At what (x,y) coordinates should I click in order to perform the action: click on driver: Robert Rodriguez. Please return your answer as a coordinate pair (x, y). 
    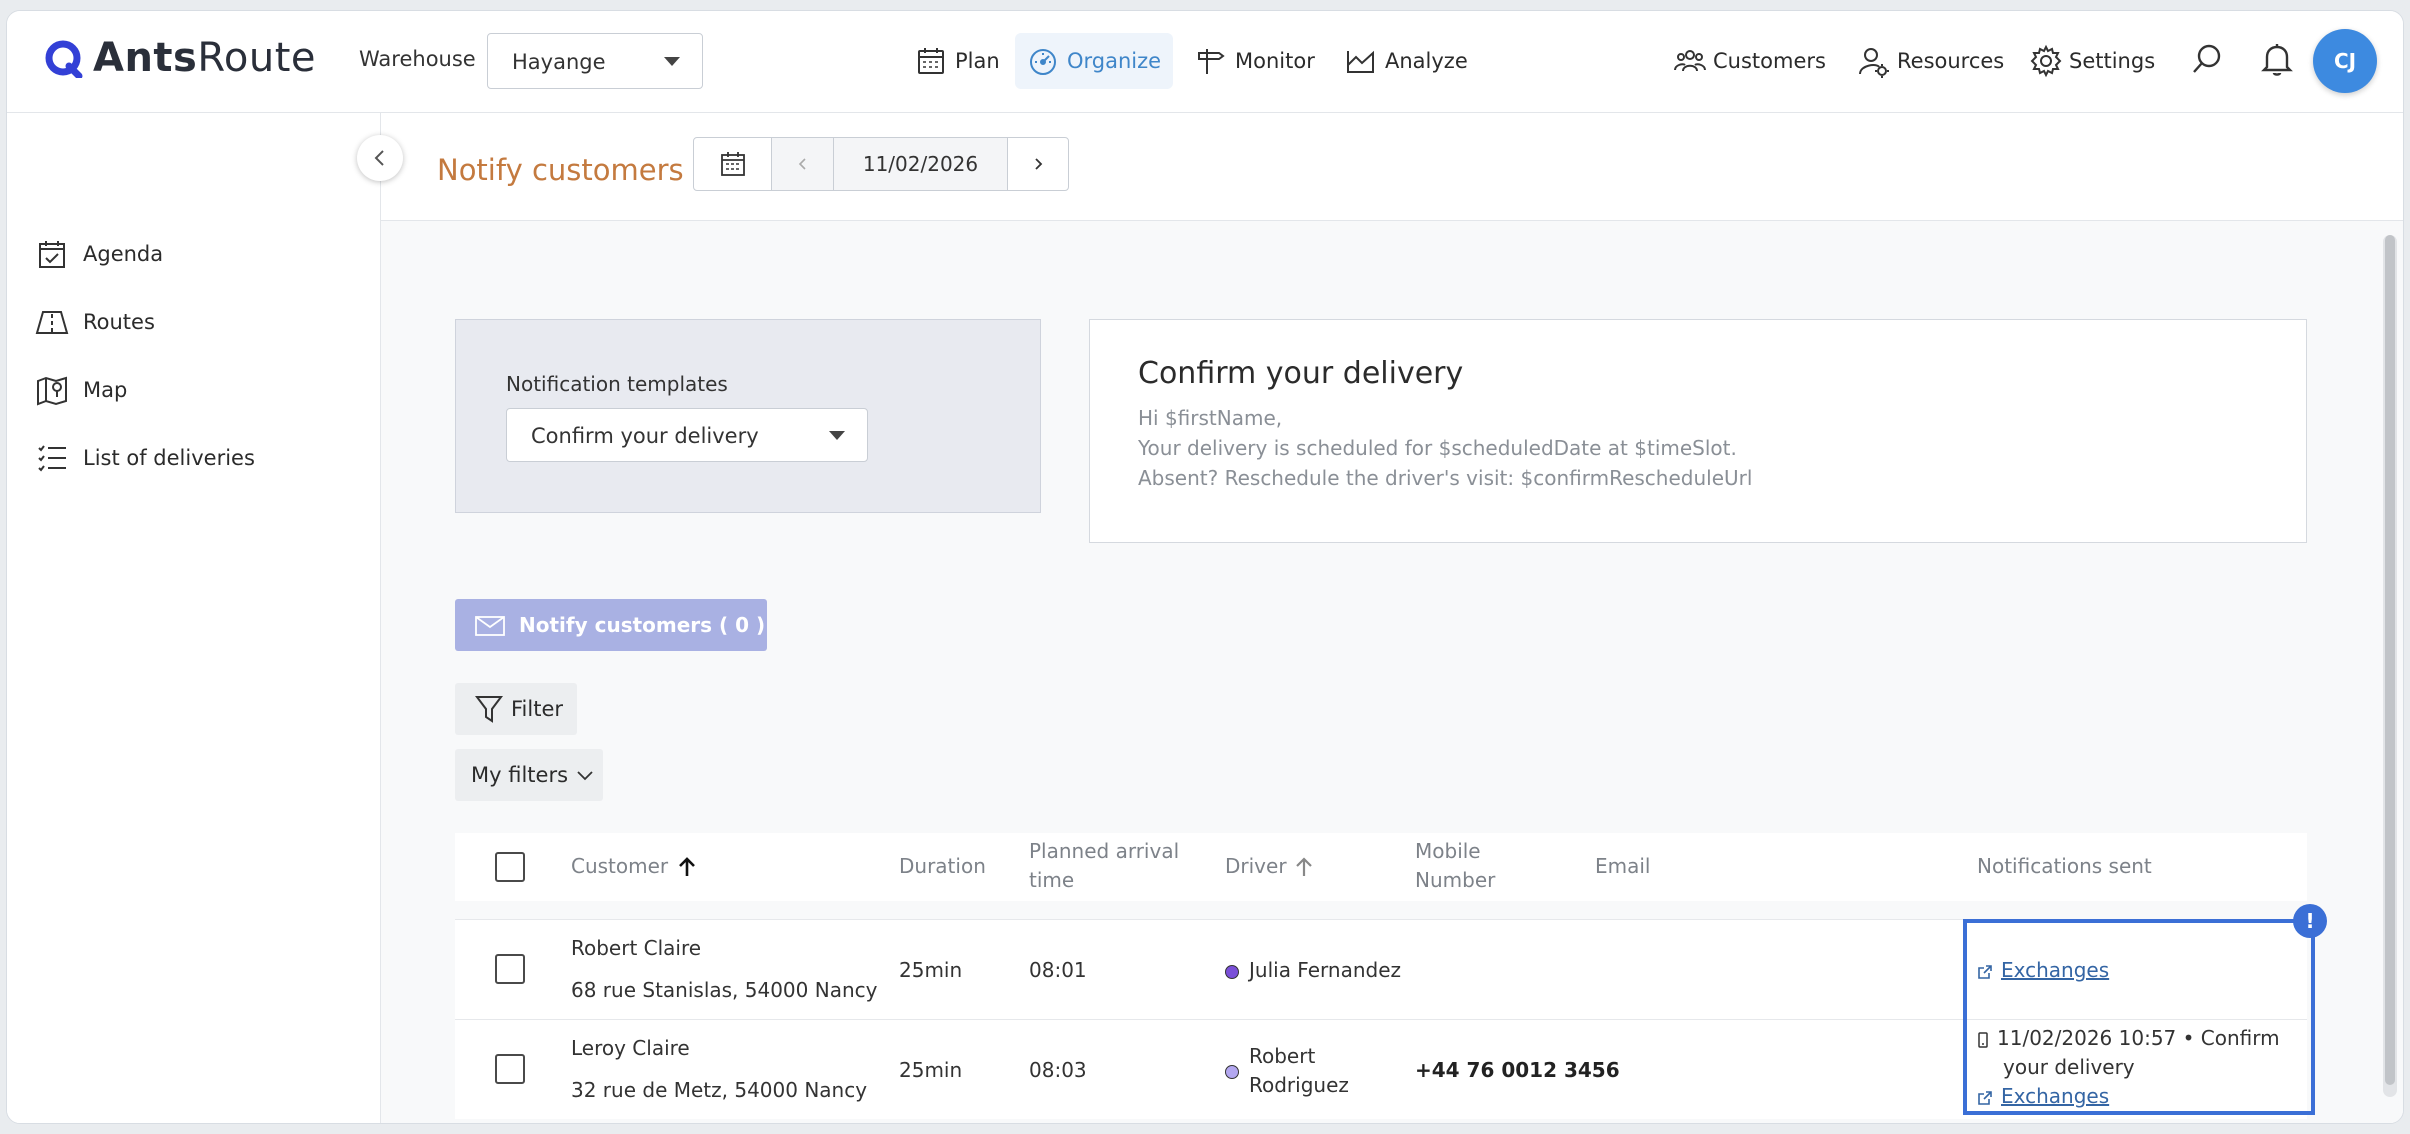
    Looking at the image, I should click on (1287, 1071).